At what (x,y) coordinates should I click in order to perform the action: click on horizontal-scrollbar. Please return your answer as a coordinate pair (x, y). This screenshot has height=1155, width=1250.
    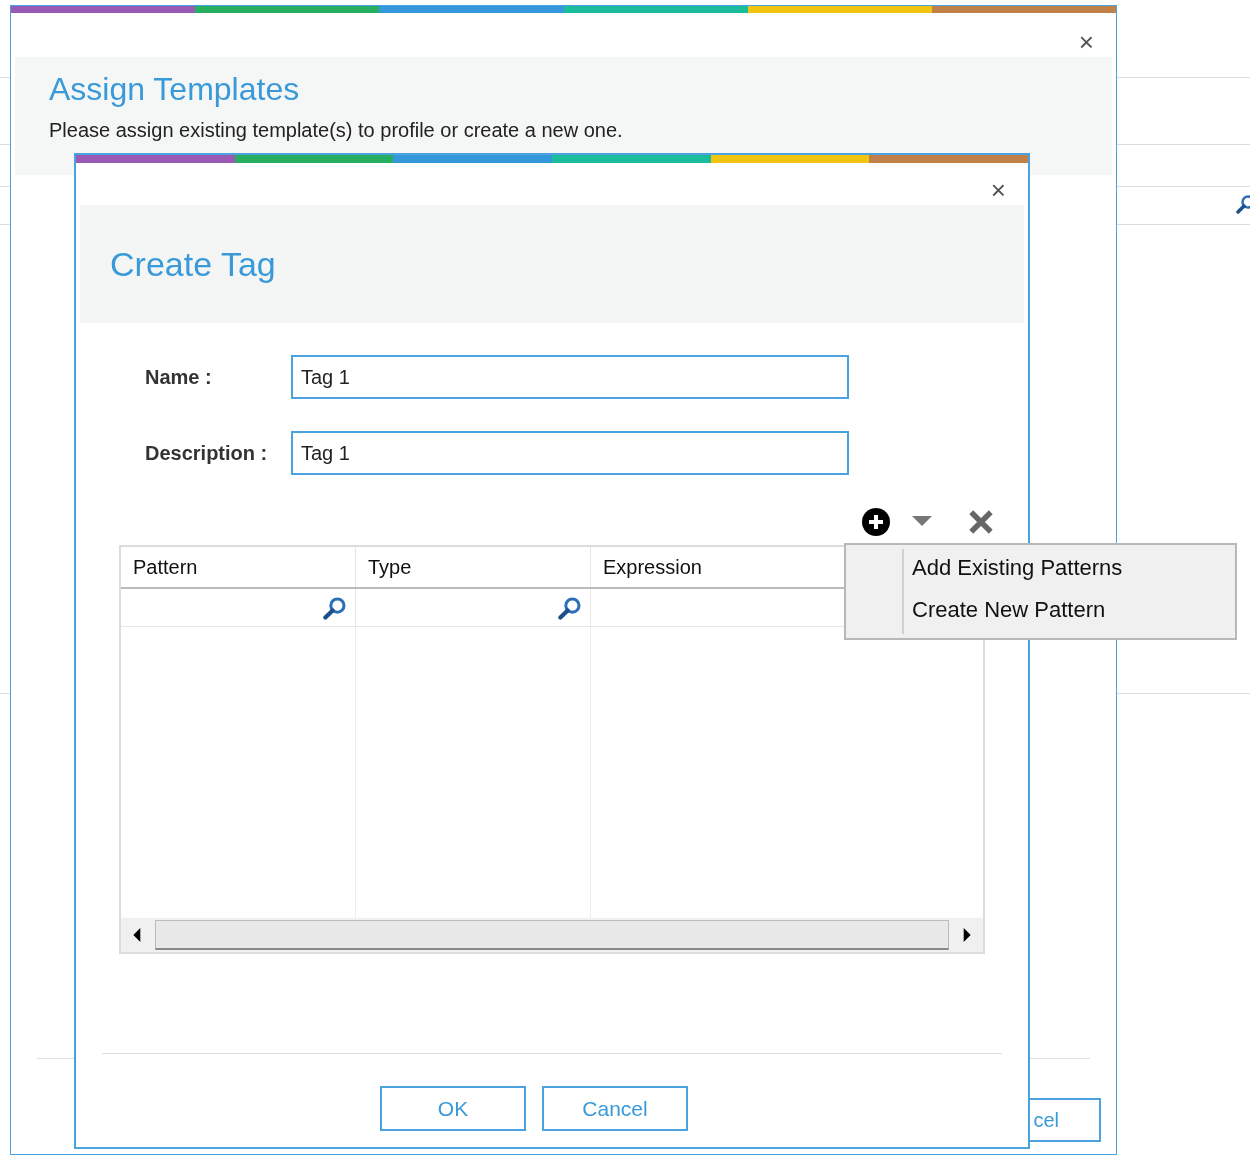
    Looking at the image, I should click on (552, 935).